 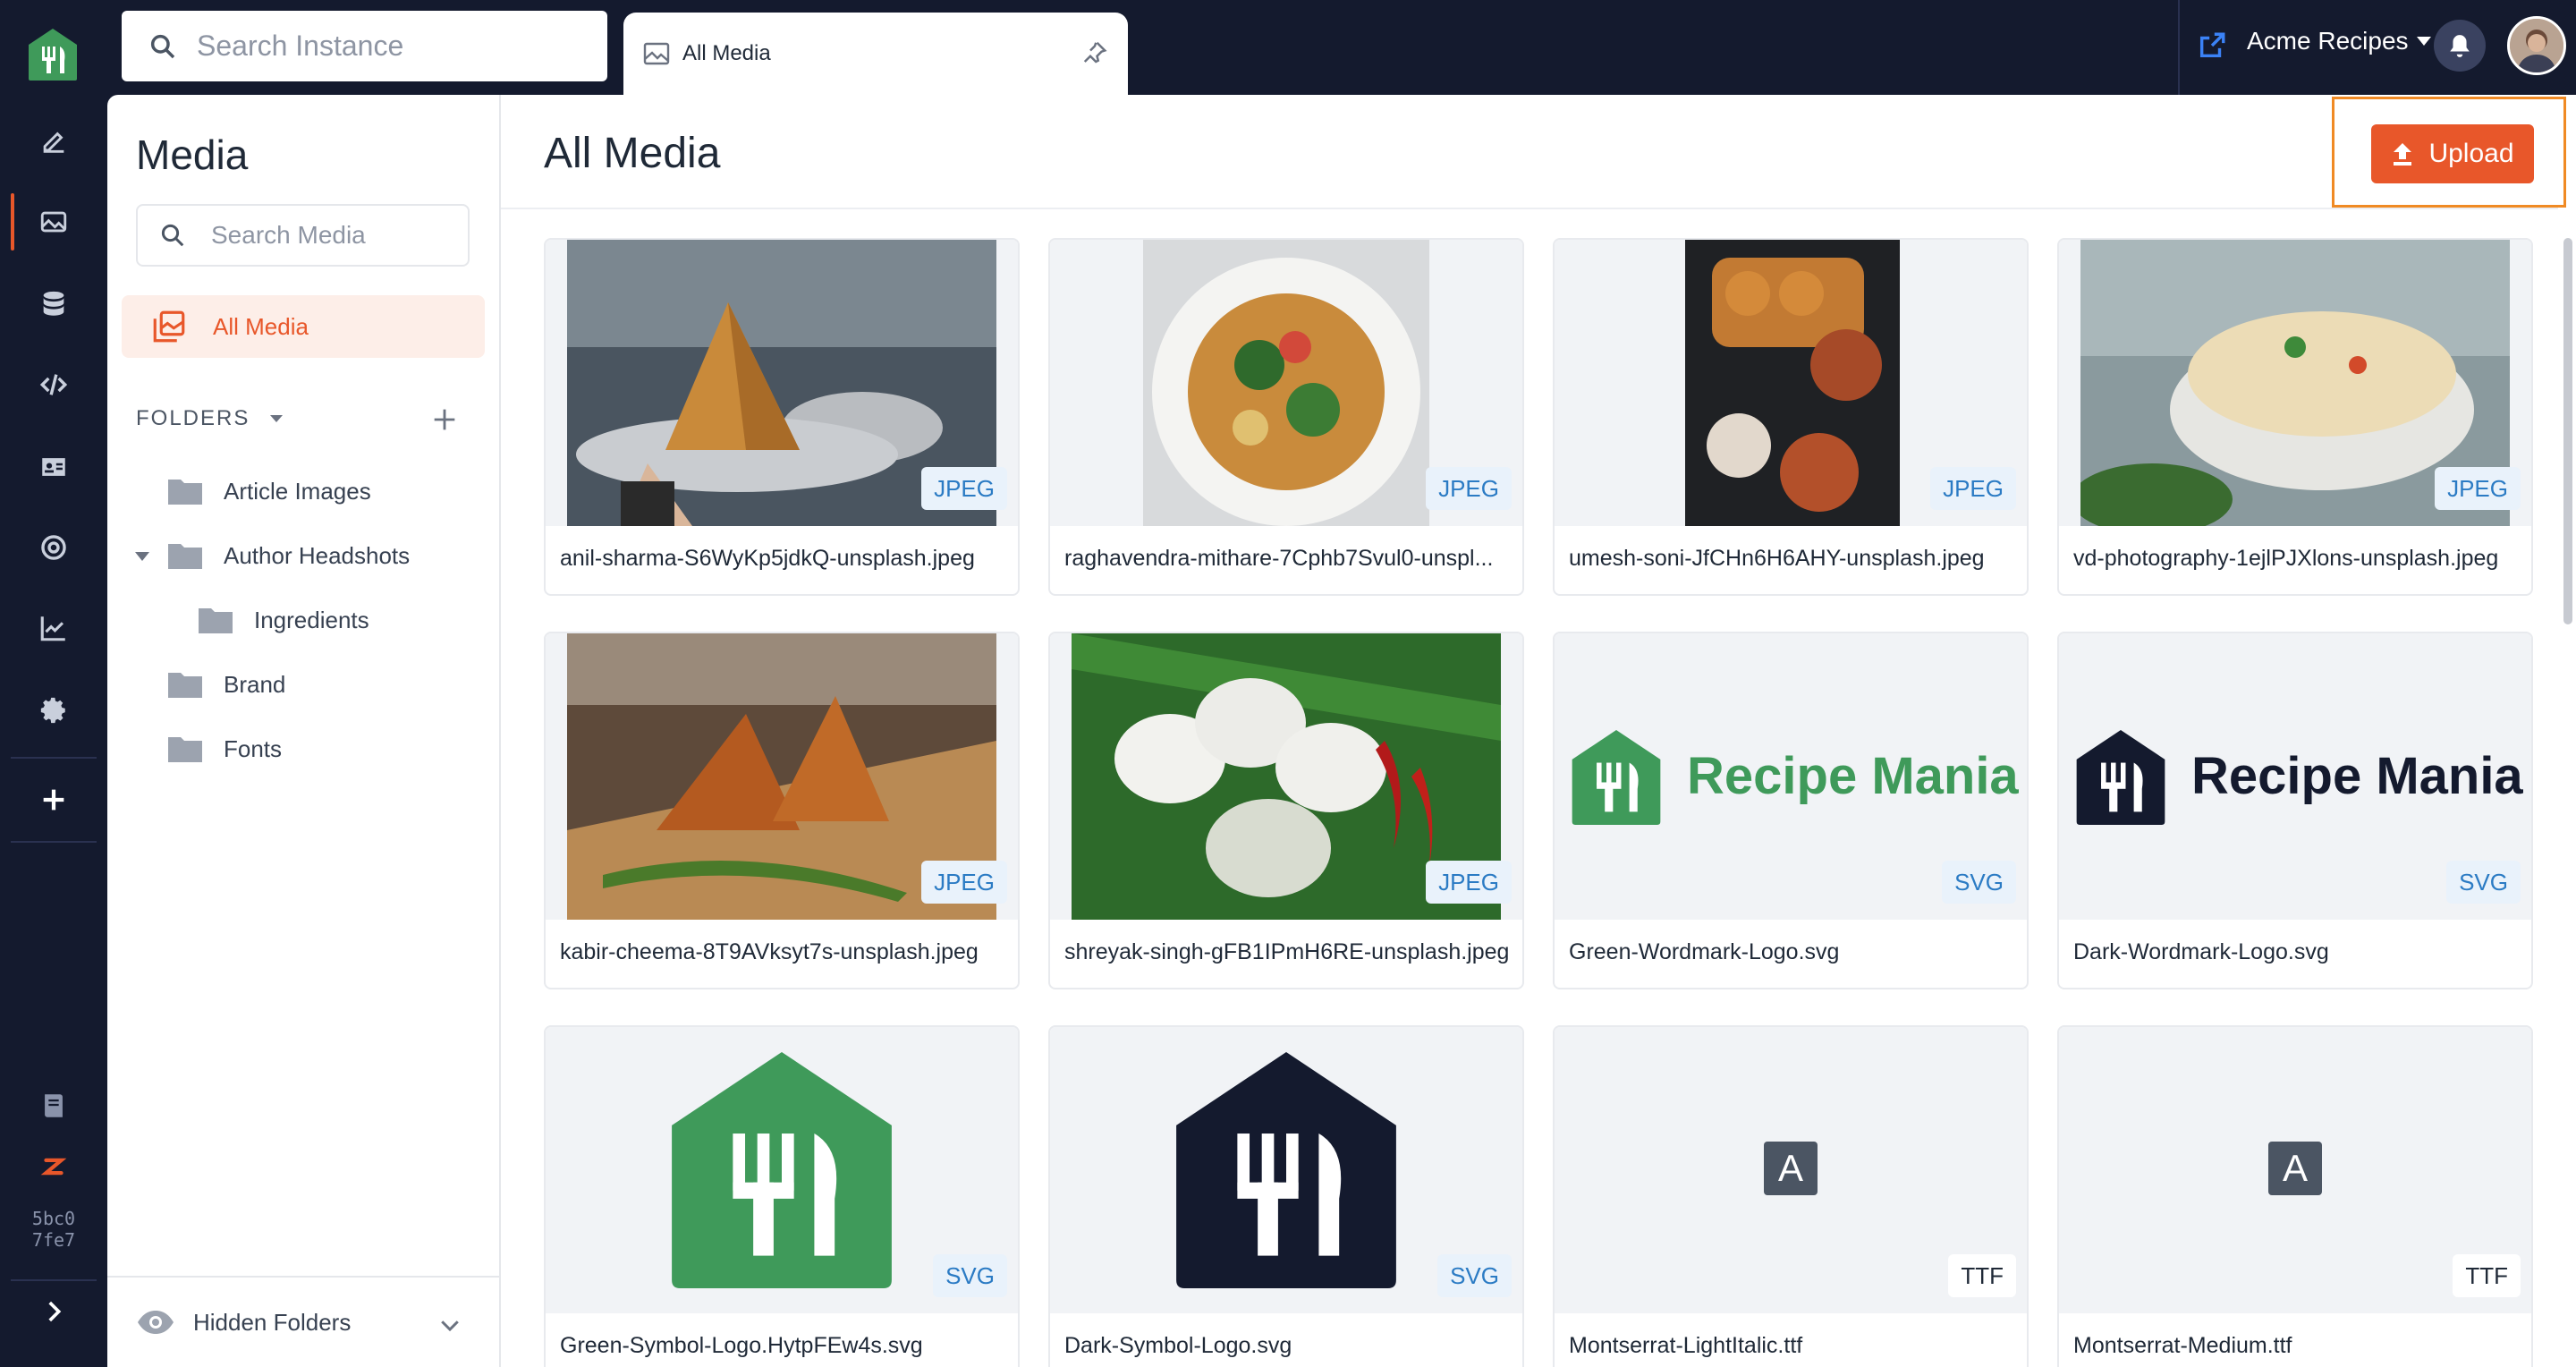 What do you see at coordinates (2286, 559) in the screenshot?
I see `file-name: vd-photography-1ejlPJXlons-unsplash.jpeg` at bounding box center [2286, 559].